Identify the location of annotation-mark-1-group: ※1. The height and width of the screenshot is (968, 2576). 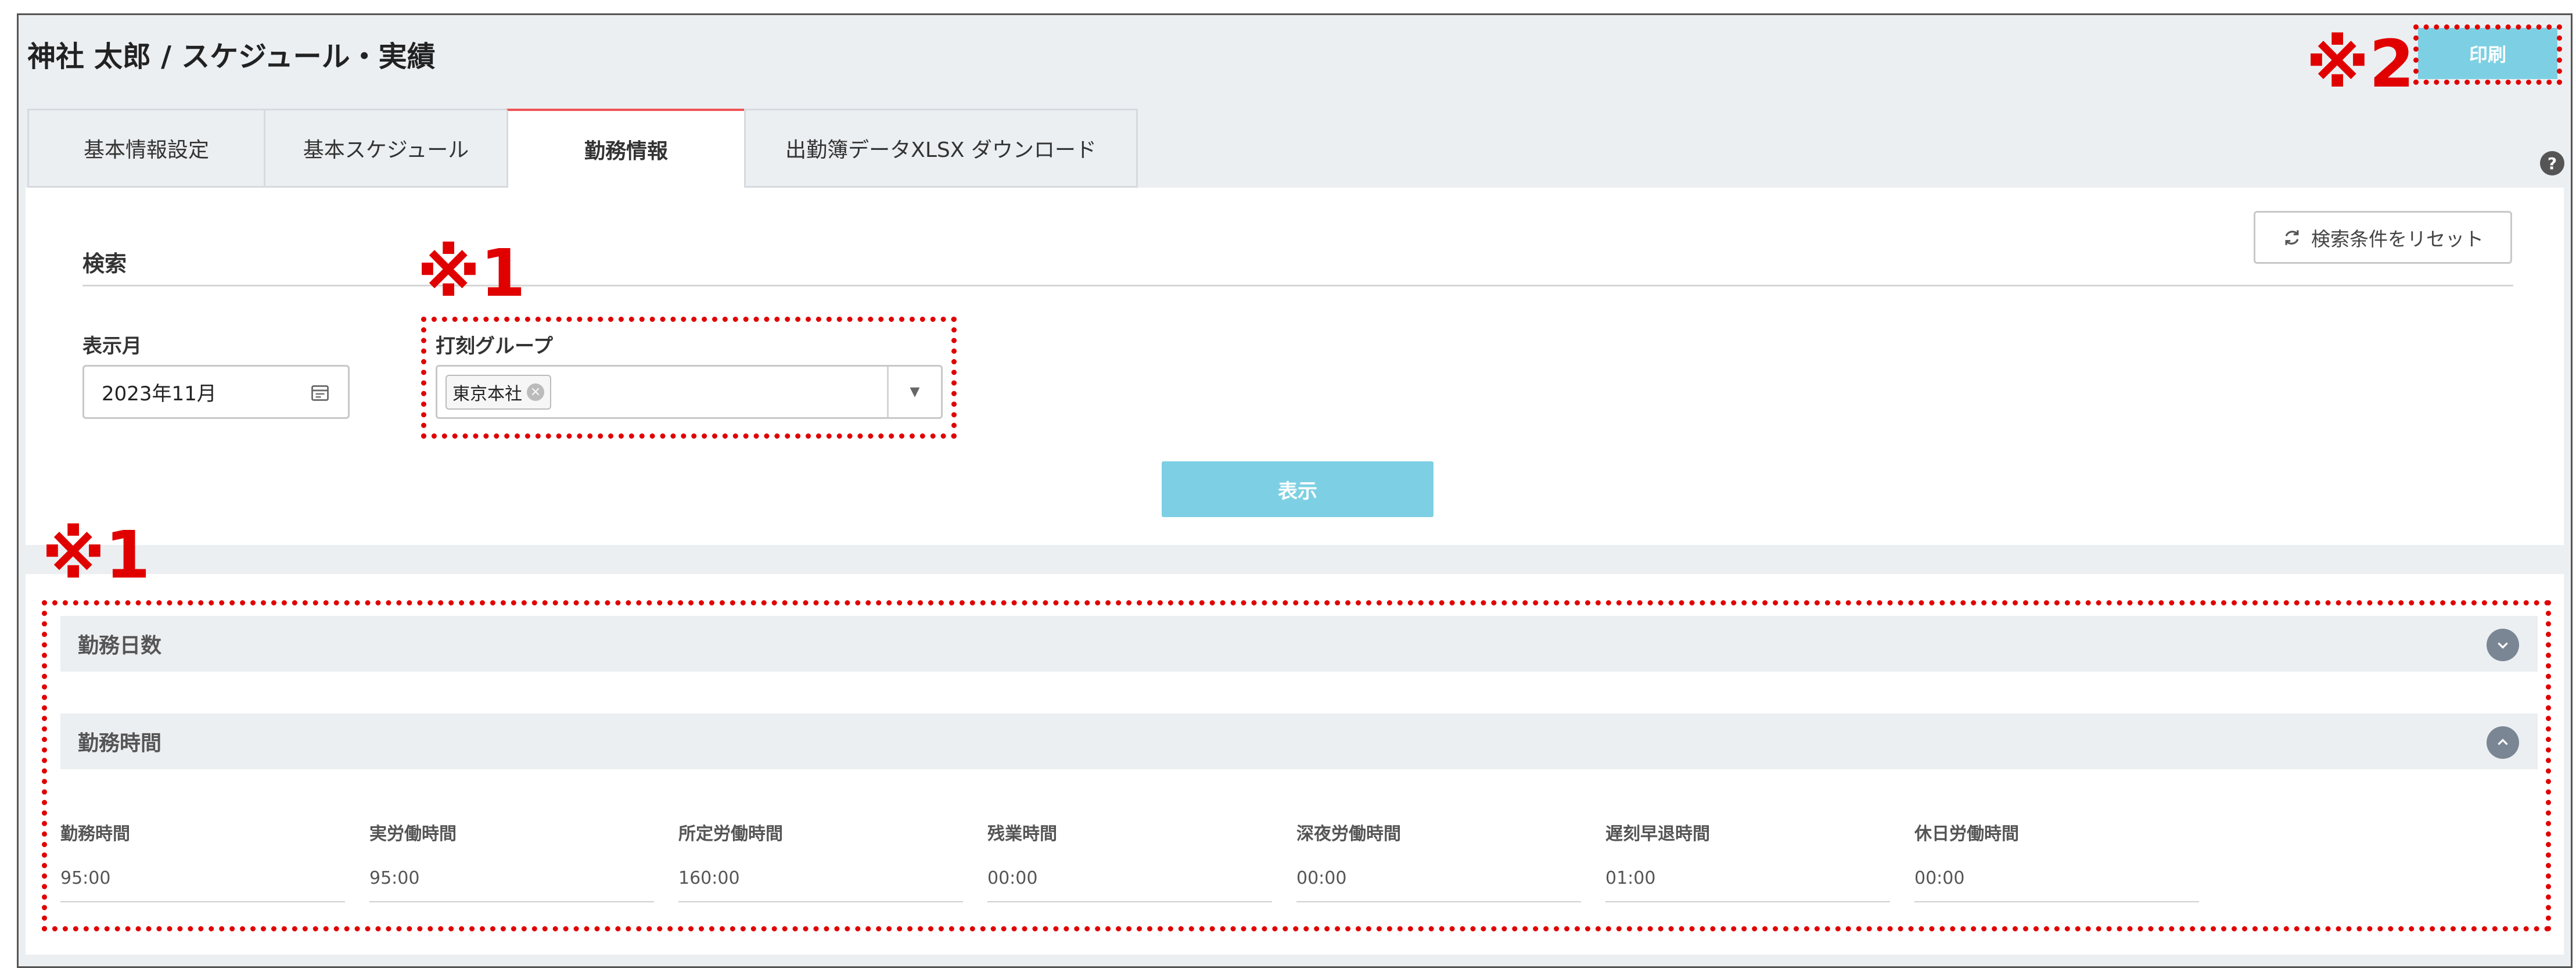
(471, 273).